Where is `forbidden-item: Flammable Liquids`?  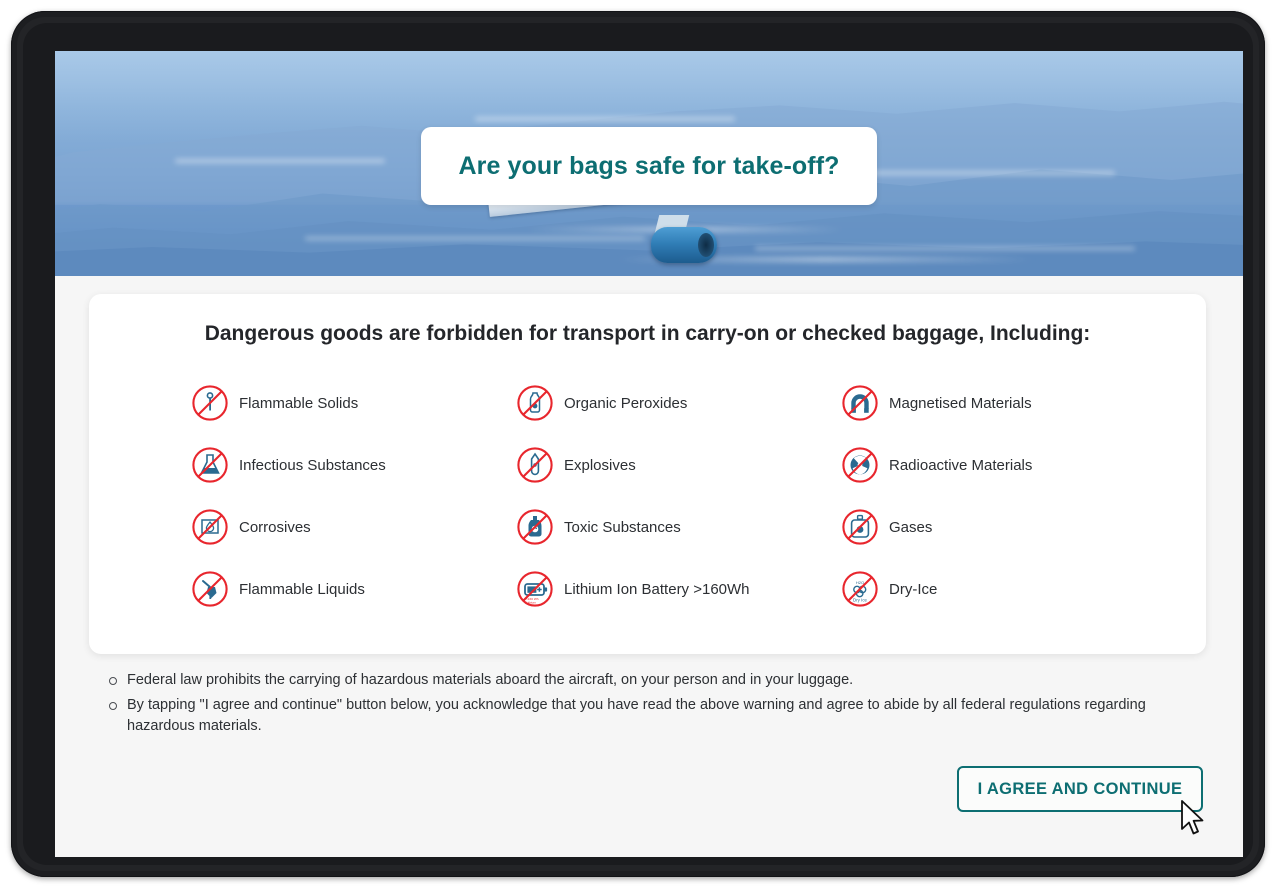 forbidden-item: Flammable Liquids is located at coordinates (353, 589).